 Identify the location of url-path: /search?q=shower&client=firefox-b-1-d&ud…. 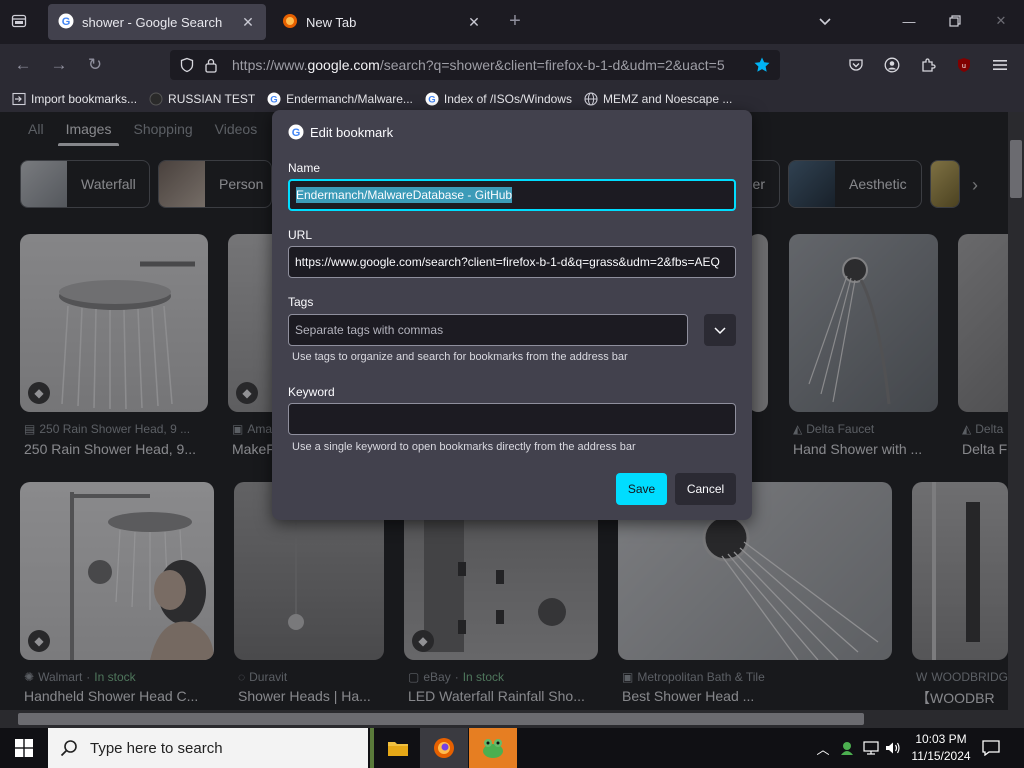
(552, 65).